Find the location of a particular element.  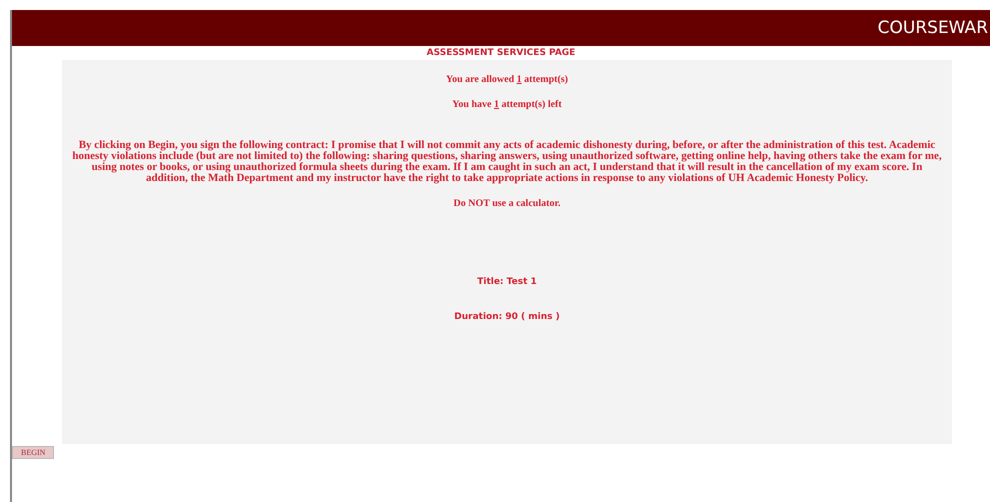

begin-button: BEGIN is located at coordinates (33, 452).